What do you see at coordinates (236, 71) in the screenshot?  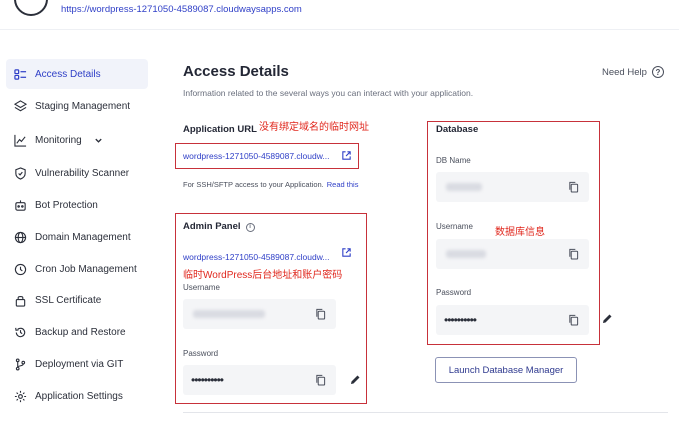 I see `page-title: Access Details` at bounding box center [236, 71].